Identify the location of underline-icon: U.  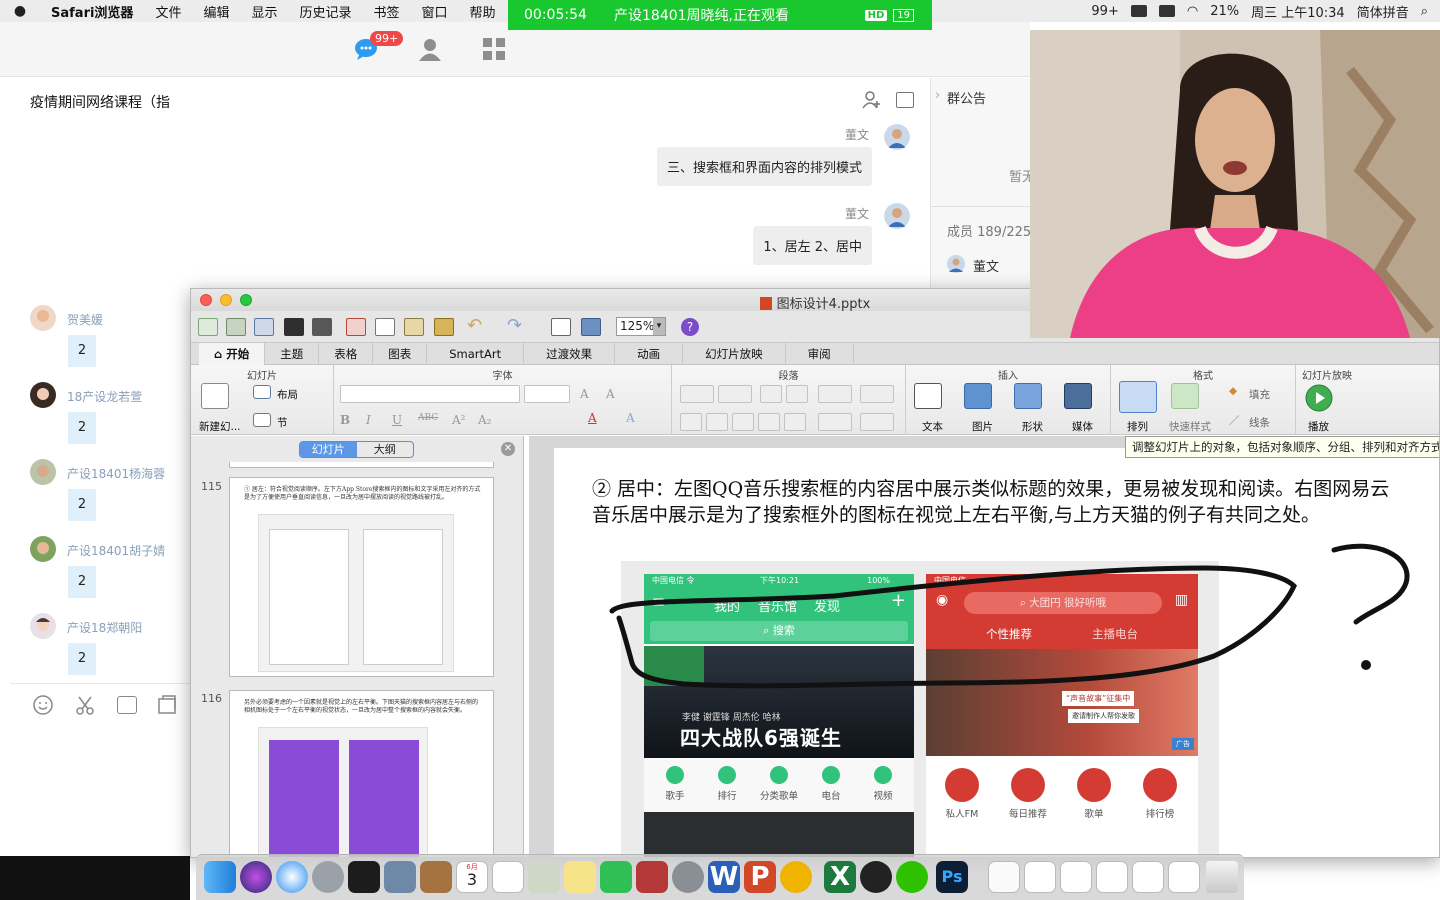
(397, 420).